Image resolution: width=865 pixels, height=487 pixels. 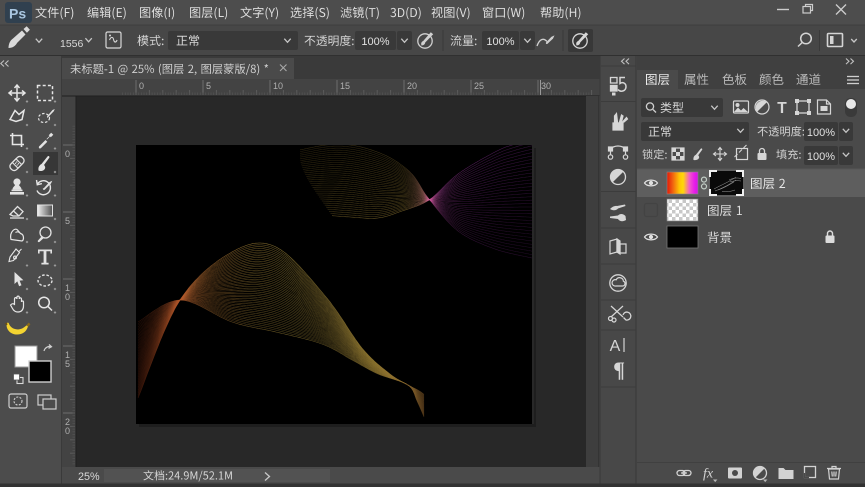 I want to click on svg-text: 25, so click(x=479, y=86).